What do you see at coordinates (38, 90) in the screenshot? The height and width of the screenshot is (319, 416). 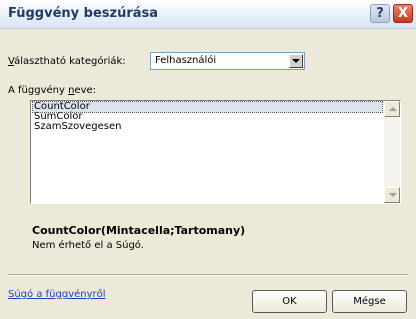 I see `function-name-label-prefix: A függvény` at bounding box center [38, 90].